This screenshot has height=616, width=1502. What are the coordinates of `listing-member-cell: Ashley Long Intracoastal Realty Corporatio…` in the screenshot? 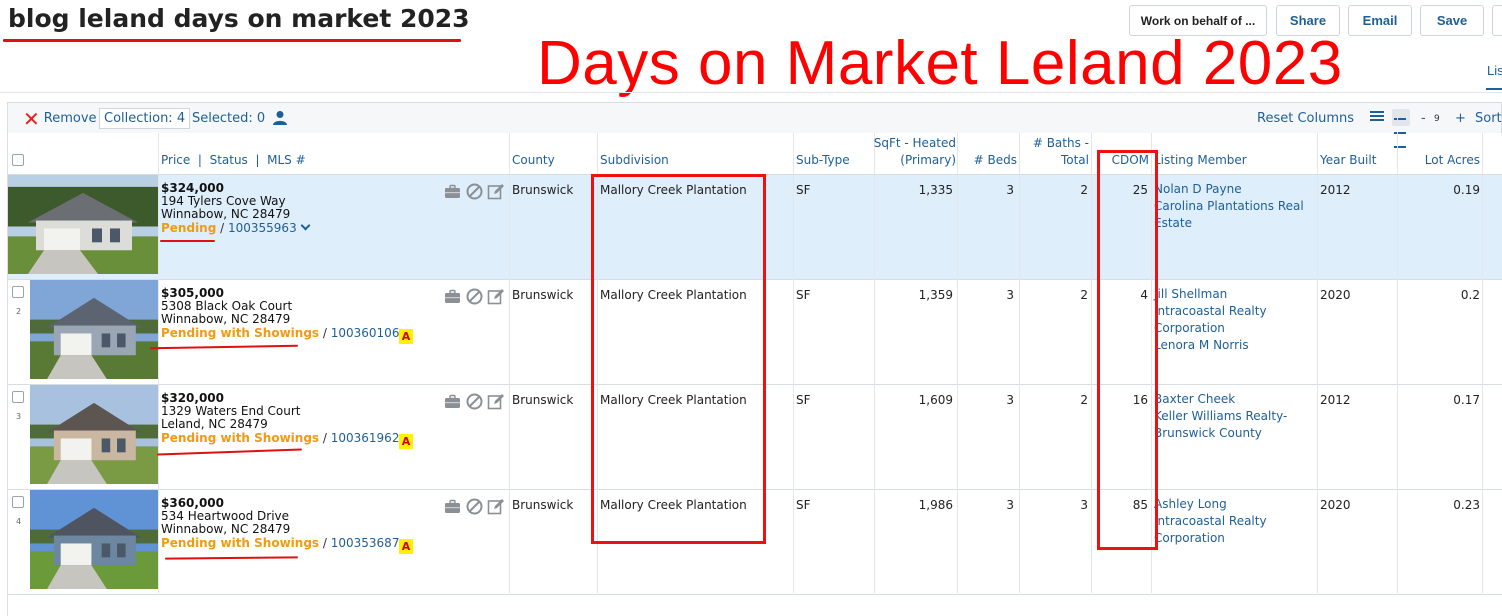 It's located at (1210, 521).